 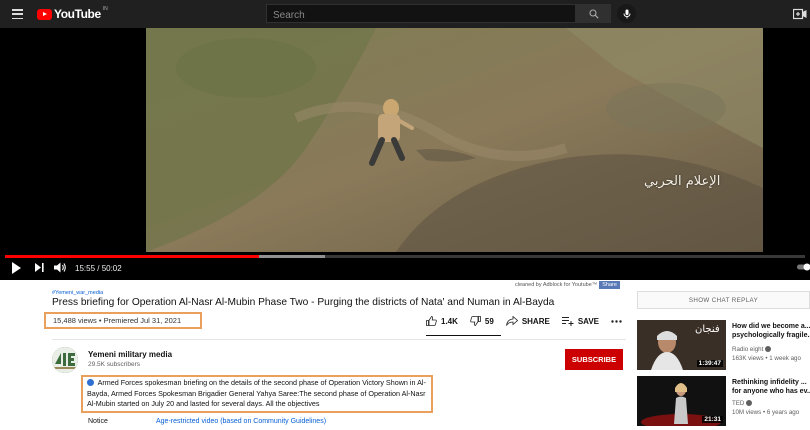 I want to click on search-input, so click(x=421, y=15).